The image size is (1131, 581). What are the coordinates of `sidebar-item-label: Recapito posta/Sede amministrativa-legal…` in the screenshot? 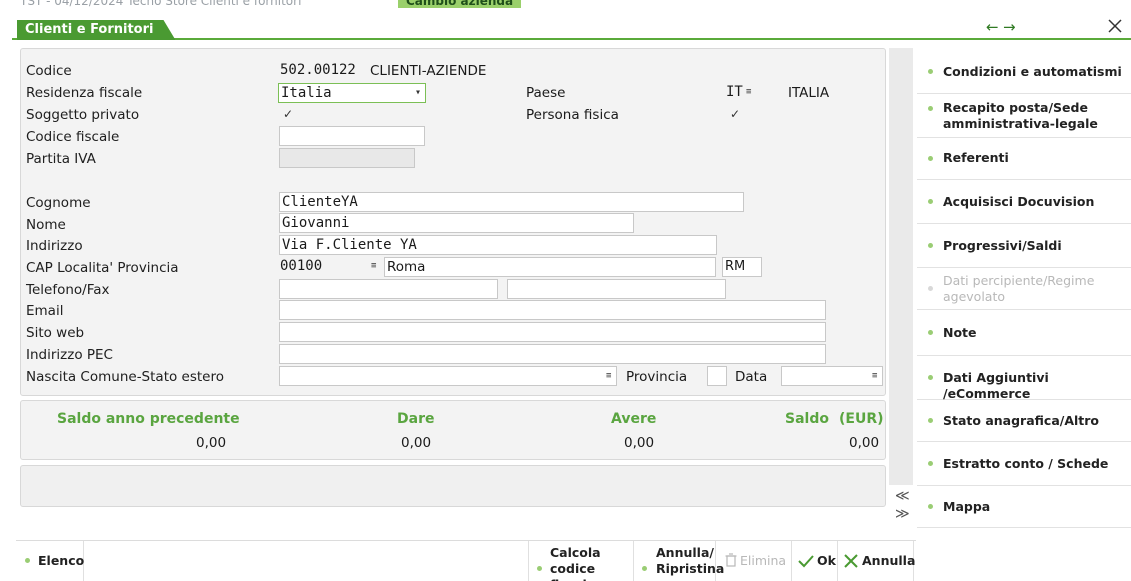 It's located at (1020, 115).